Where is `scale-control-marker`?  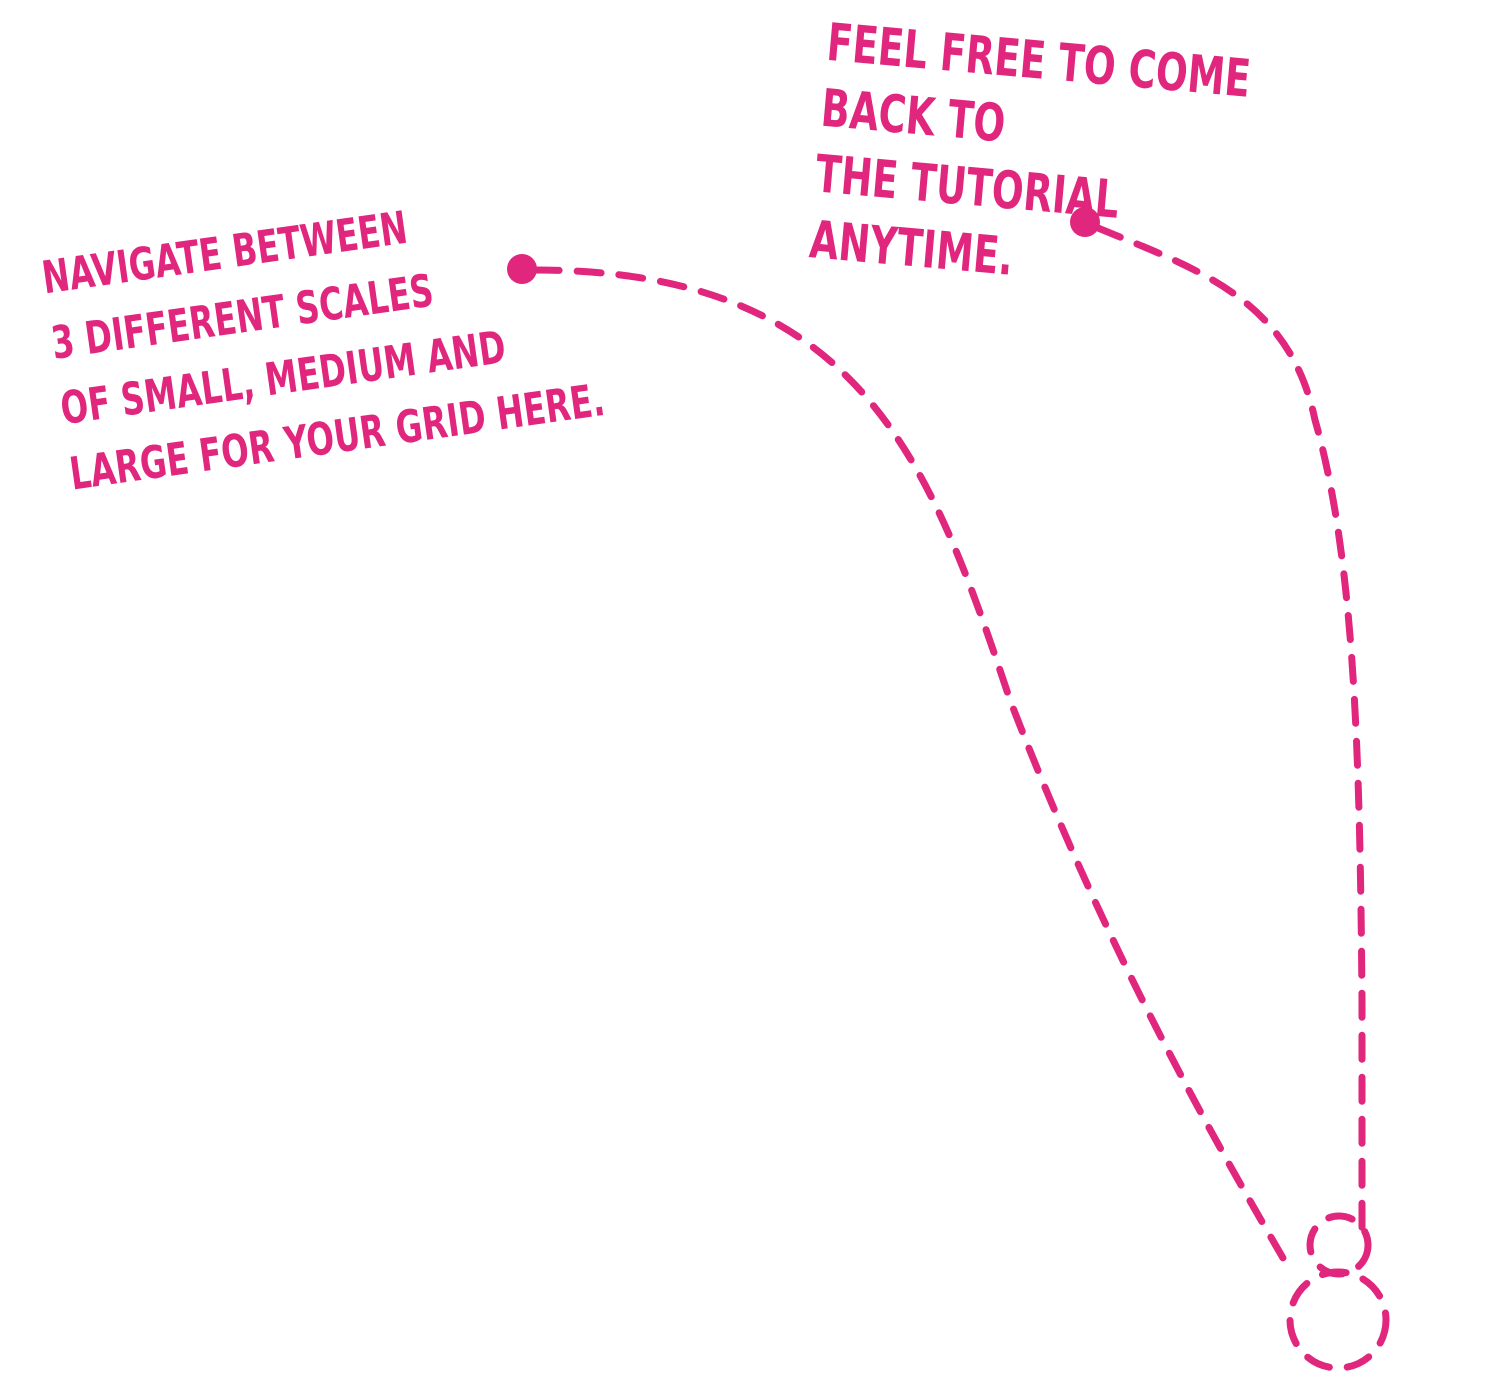
scale-control-marker is located at coordinates (1338, 1320).